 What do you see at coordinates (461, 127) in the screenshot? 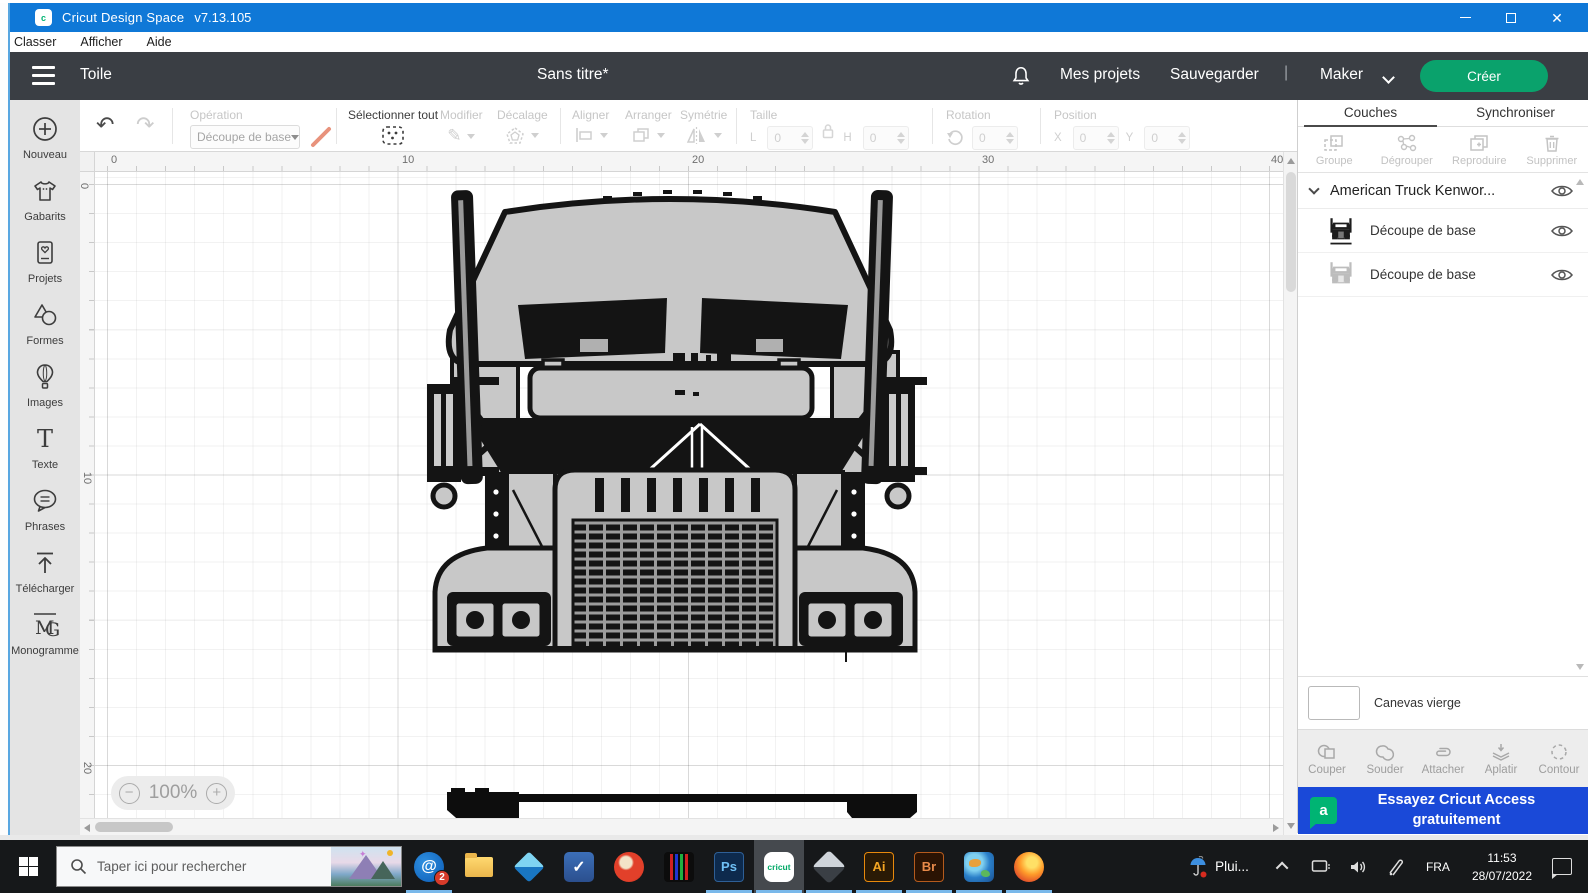
I see `edit-dropdown: Modifier ✎` at bounding box center [461, 127].